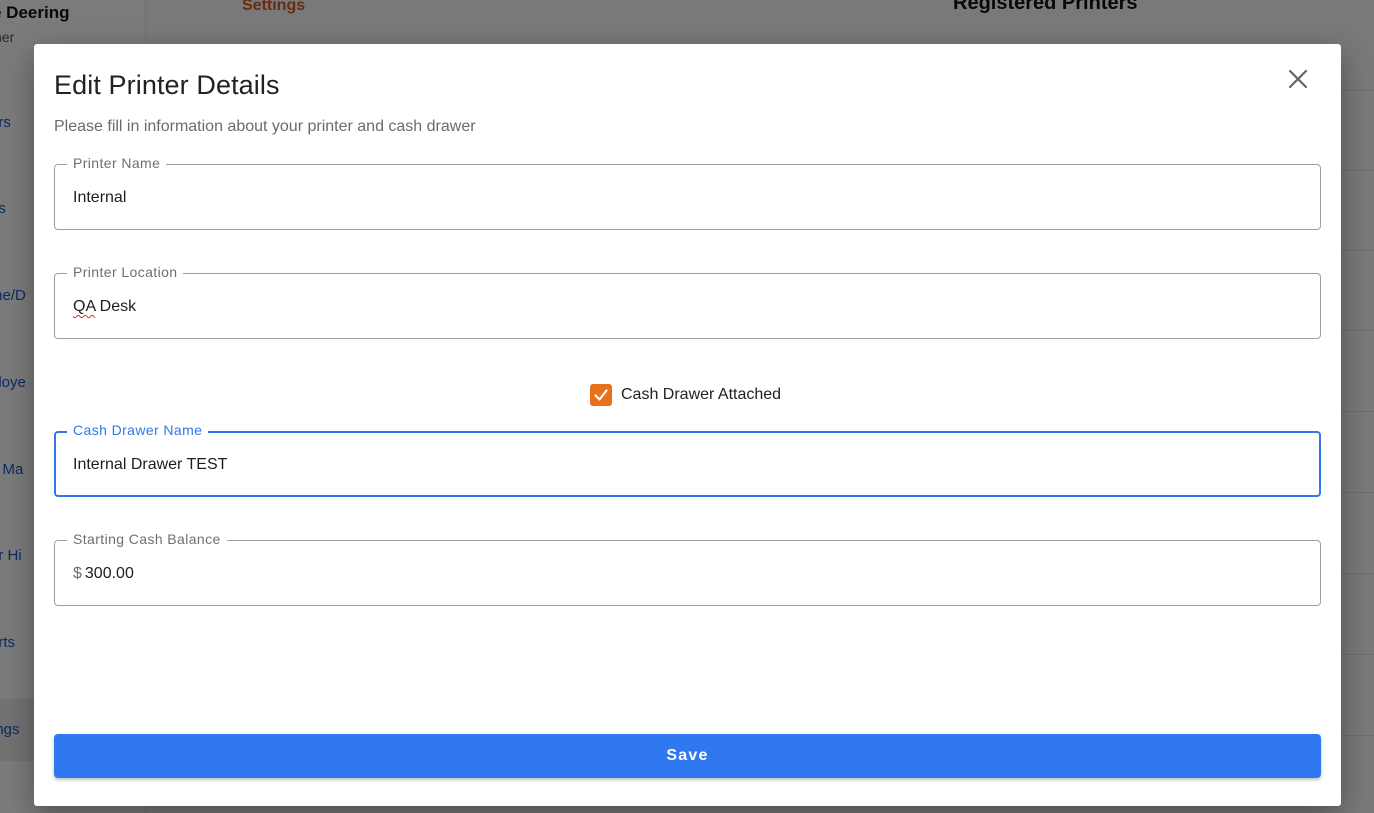  Describe the element at coordinates (167, 85) in the screenshot. I see `dialog-title: Edit Printer Details` at that location.